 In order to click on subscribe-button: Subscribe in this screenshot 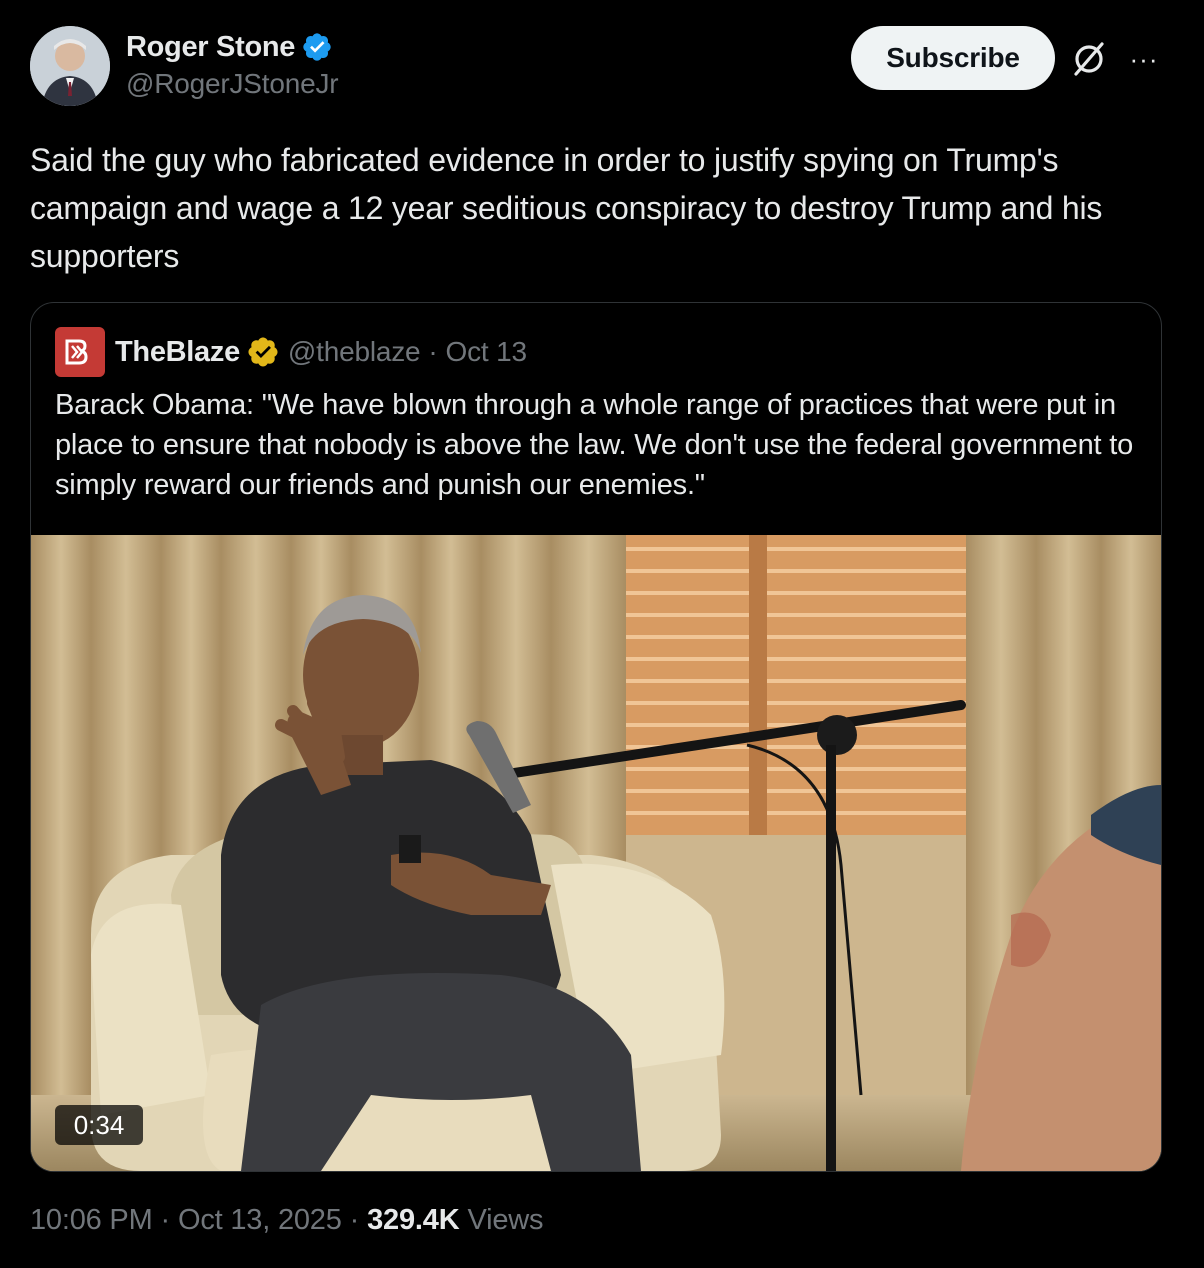, I will do `click(953, 58)`.